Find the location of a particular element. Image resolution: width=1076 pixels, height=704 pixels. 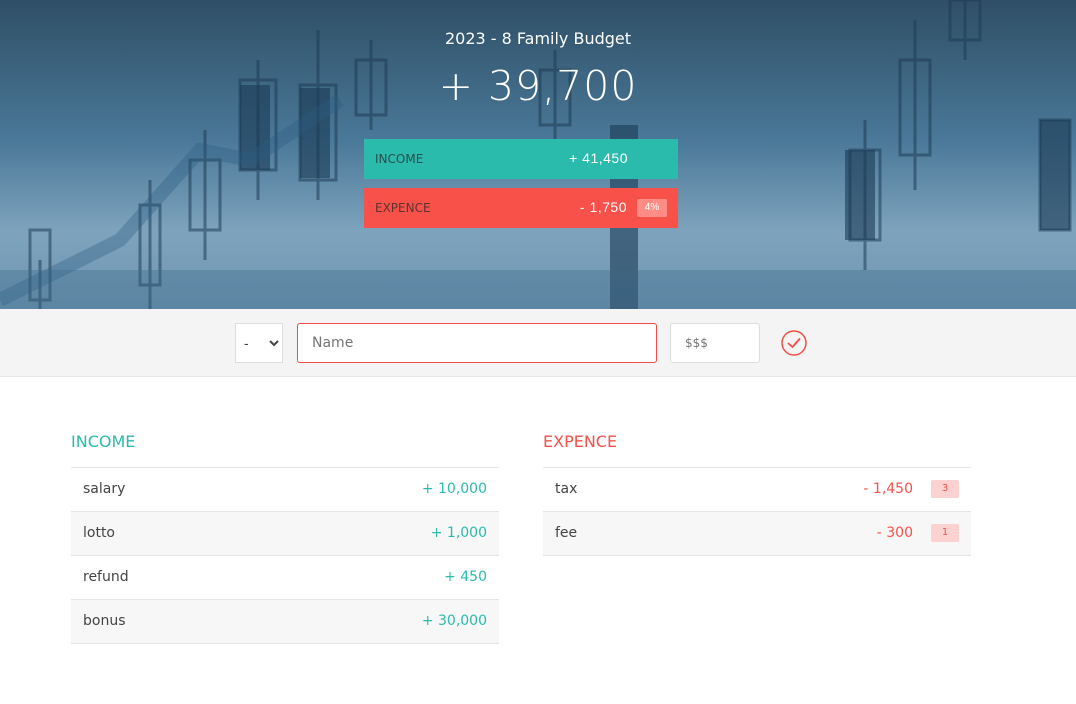

item-value: + 30,000 is located at coordinates (454, 621).